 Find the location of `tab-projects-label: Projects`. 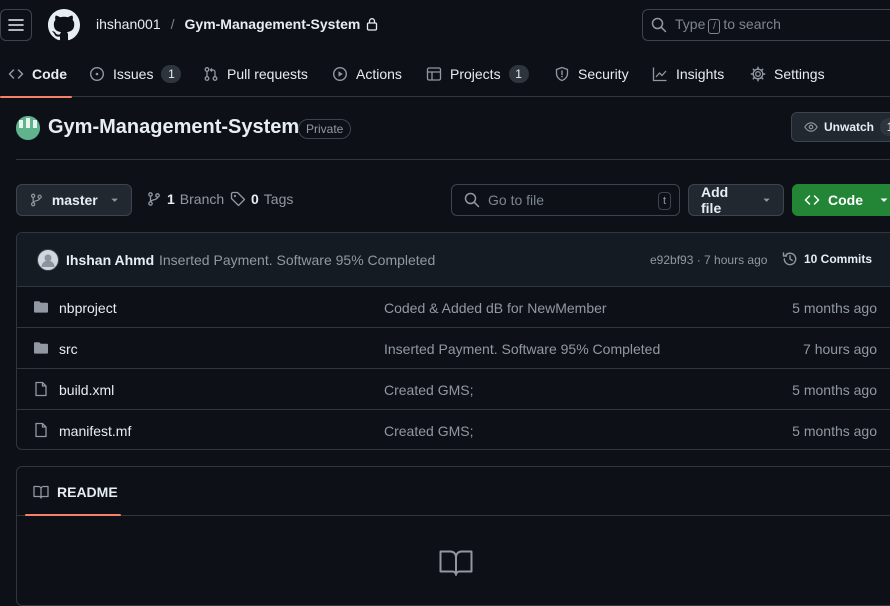

tab-projects-label: Projects is located at coordinates (475, 73).